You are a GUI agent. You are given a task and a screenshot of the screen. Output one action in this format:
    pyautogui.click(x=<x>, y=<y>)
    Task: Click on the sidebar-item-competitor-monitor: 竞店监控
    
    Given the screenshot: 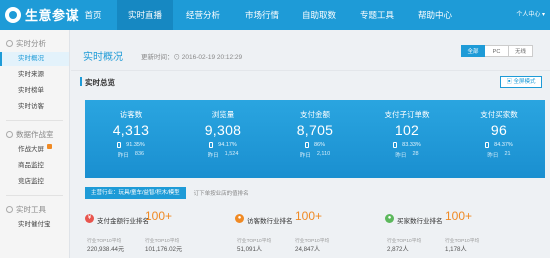 What is the action you would take?
    pyautogui.click(x=34, y=182)
    